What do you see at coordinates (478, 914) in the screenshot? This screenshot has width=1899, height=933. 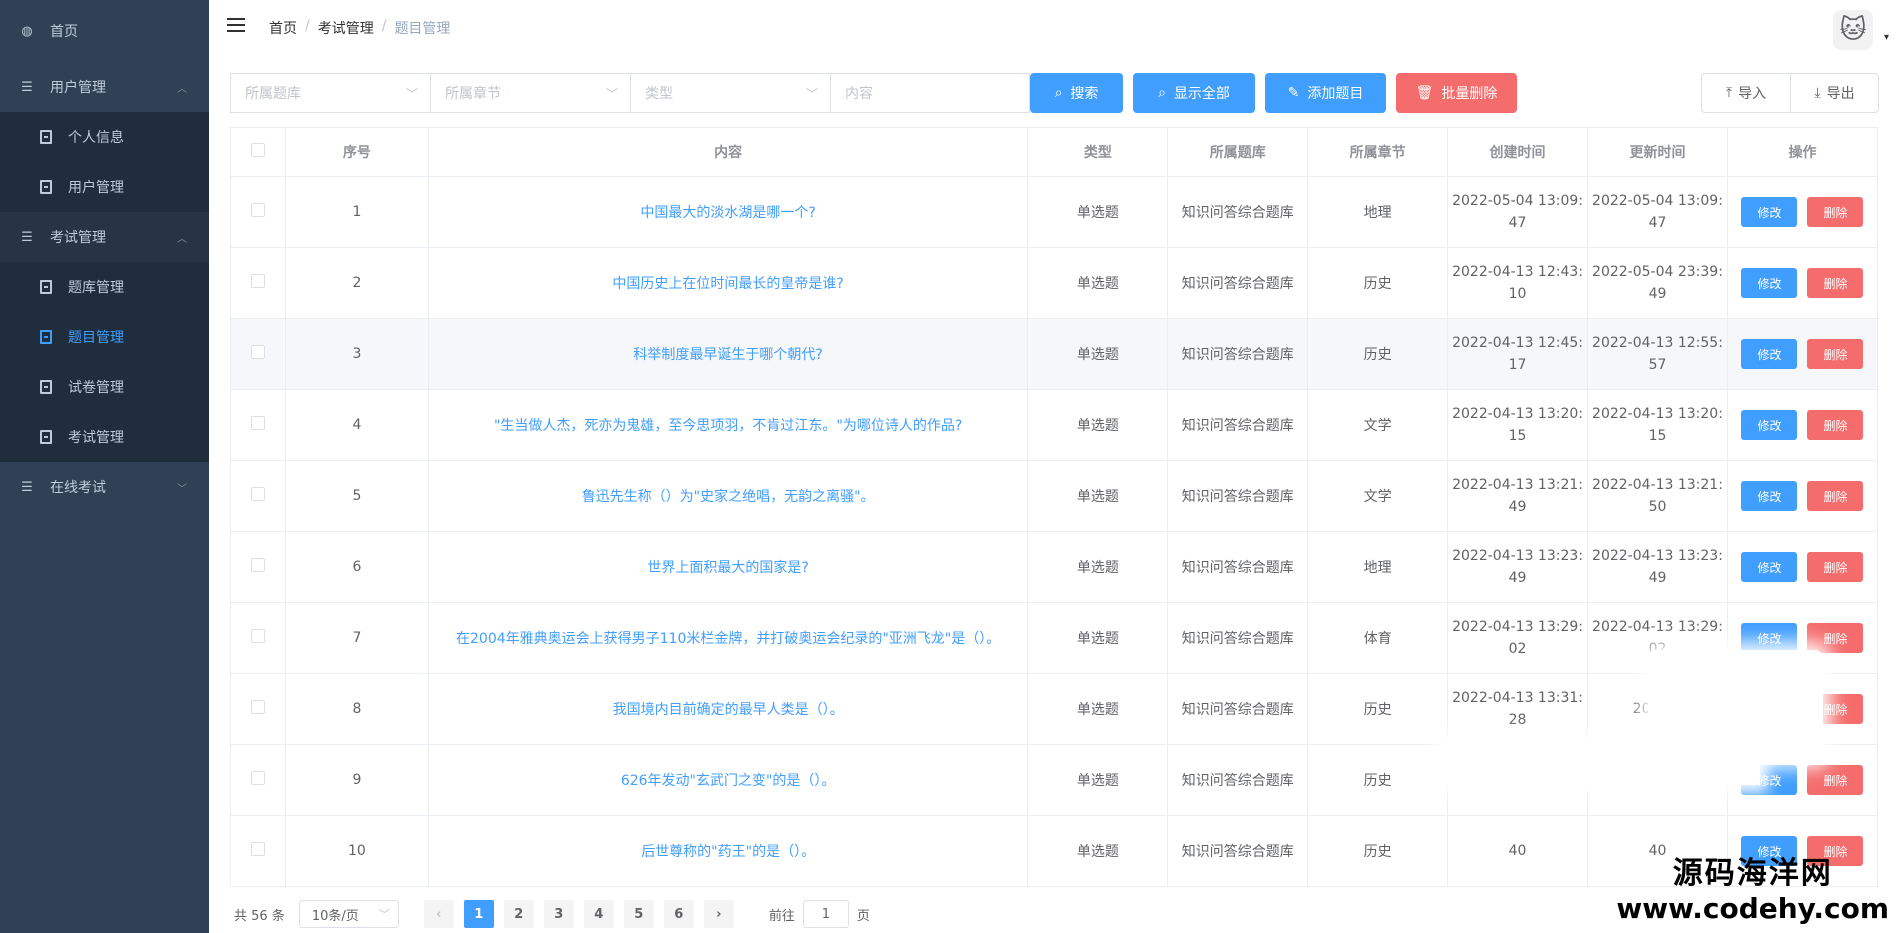 I see `page-button: 1` at bounding box center [478, 914].